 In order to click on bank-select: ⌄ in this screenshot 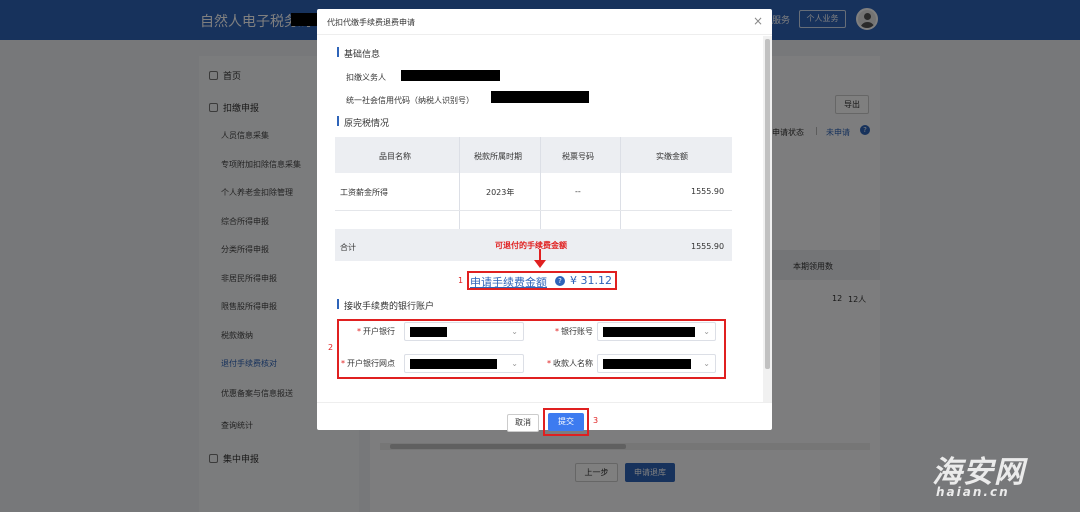, I will do `click(464, 331)`.